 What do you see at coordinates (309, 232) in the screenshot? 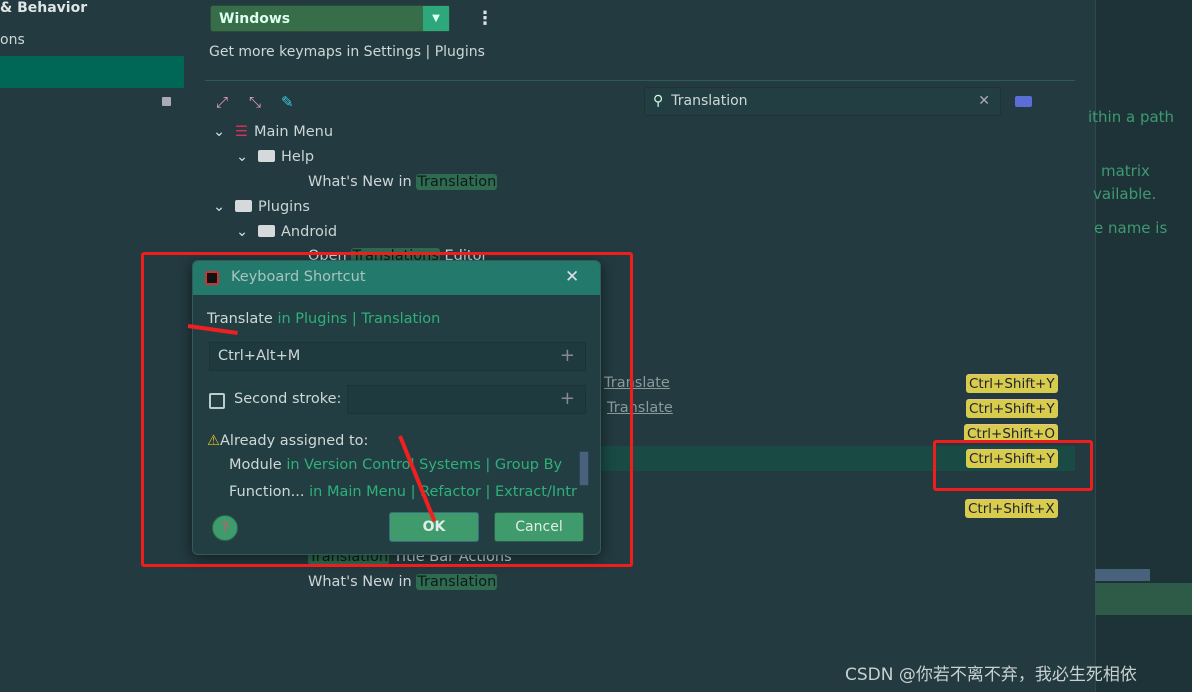
I see `node-label: Android` at bounding box center [309, 232].